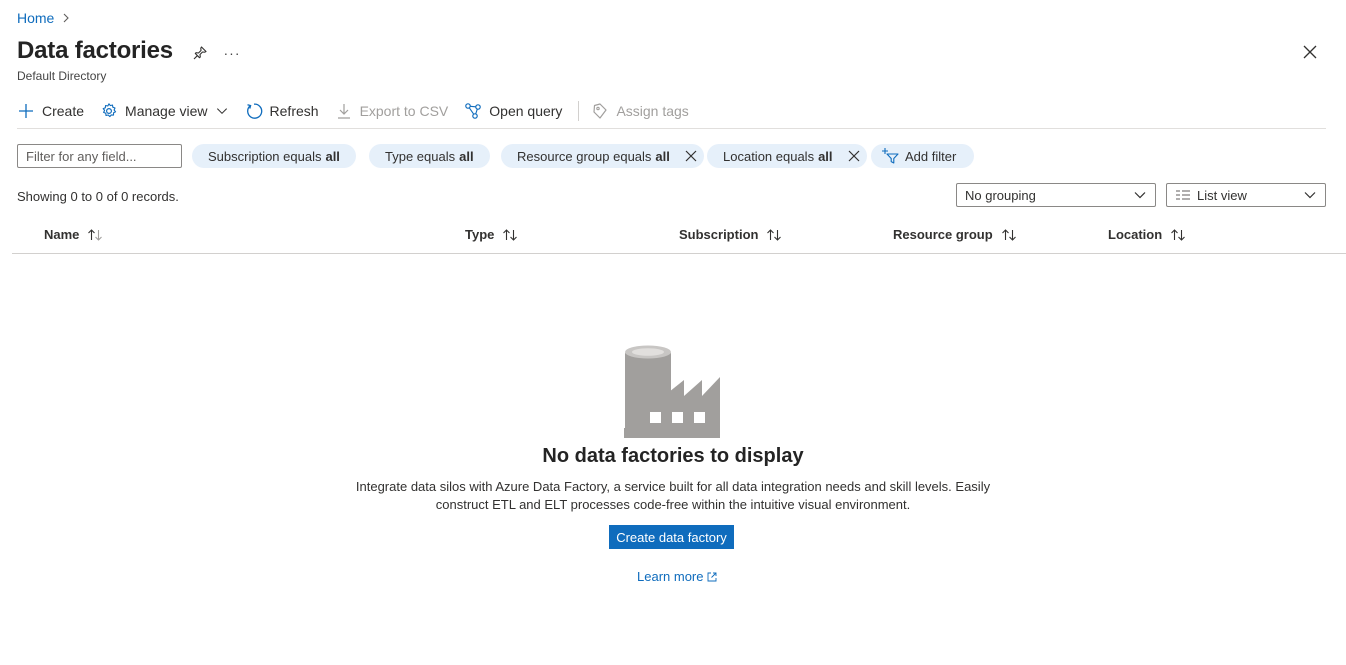  I want to click on manage-view-button: Manage view, so click(164, 111).